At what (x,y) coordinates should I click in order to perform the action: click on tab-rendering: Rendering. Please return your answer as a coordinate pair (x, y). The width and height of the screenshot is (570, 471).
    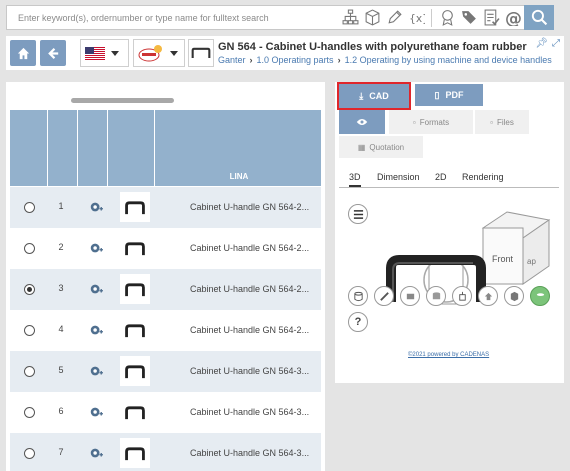
    Looking at the image, I should click on (483, 177).